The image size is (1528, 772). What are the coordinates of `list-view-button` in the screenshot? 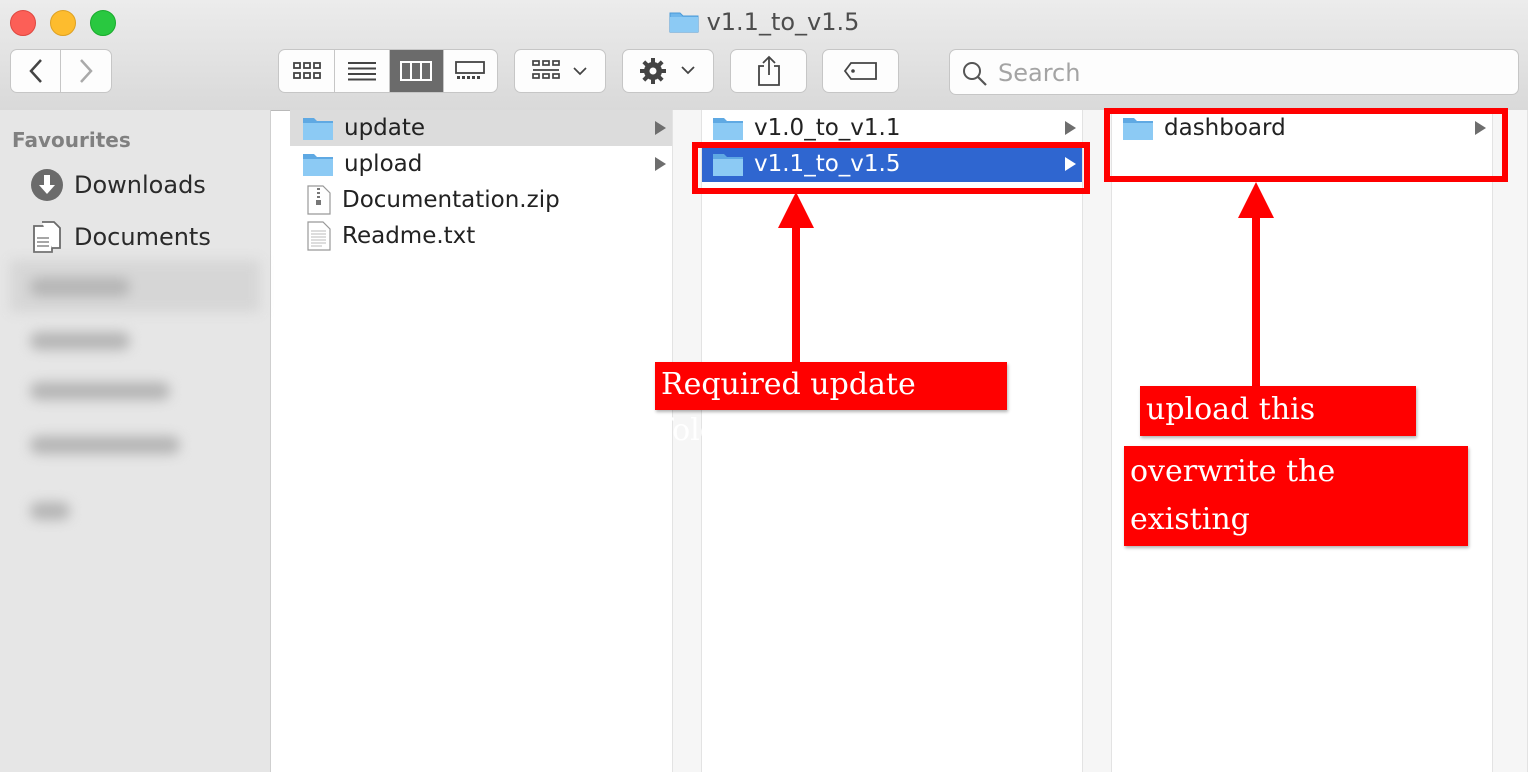 It's located at (362, 71).